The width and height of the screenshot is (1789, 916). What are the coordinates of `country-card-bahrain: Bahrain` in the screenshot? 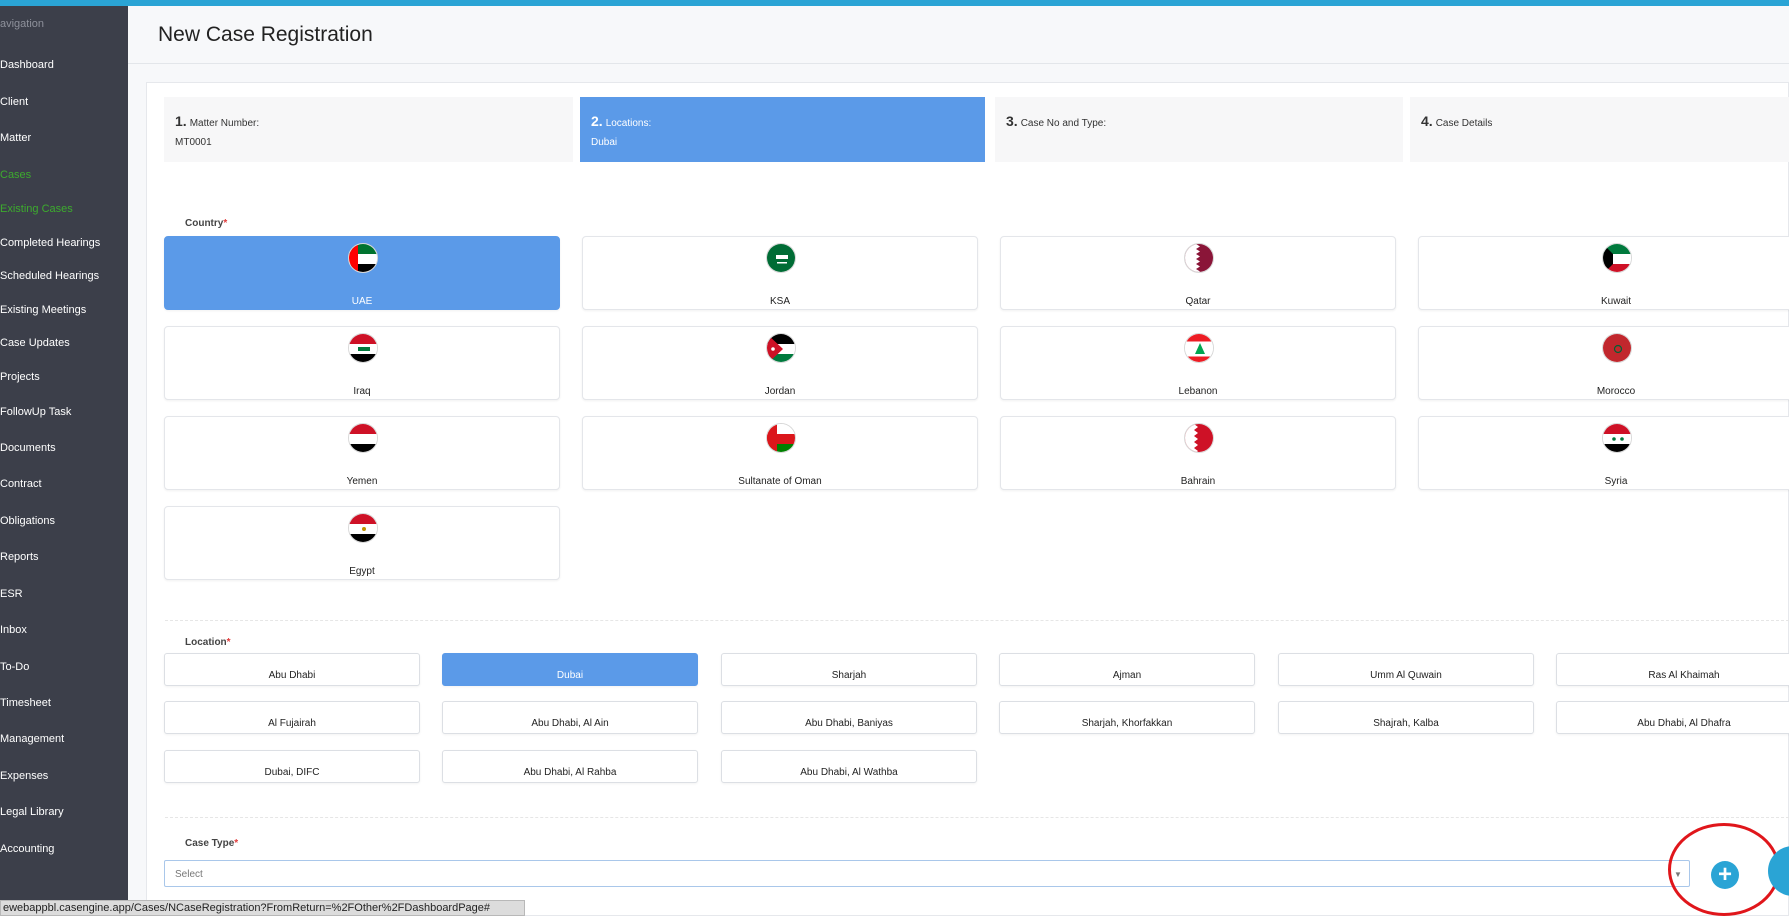 It's located at (1198, 453).